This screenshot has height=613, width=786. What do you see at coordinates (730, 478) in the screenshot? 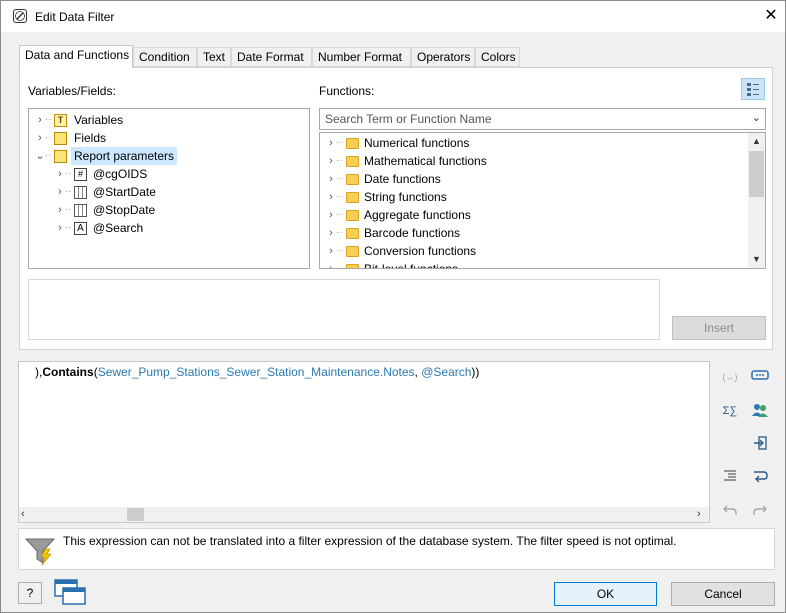
I see `indent-icon` at bounding box center [730, 478].